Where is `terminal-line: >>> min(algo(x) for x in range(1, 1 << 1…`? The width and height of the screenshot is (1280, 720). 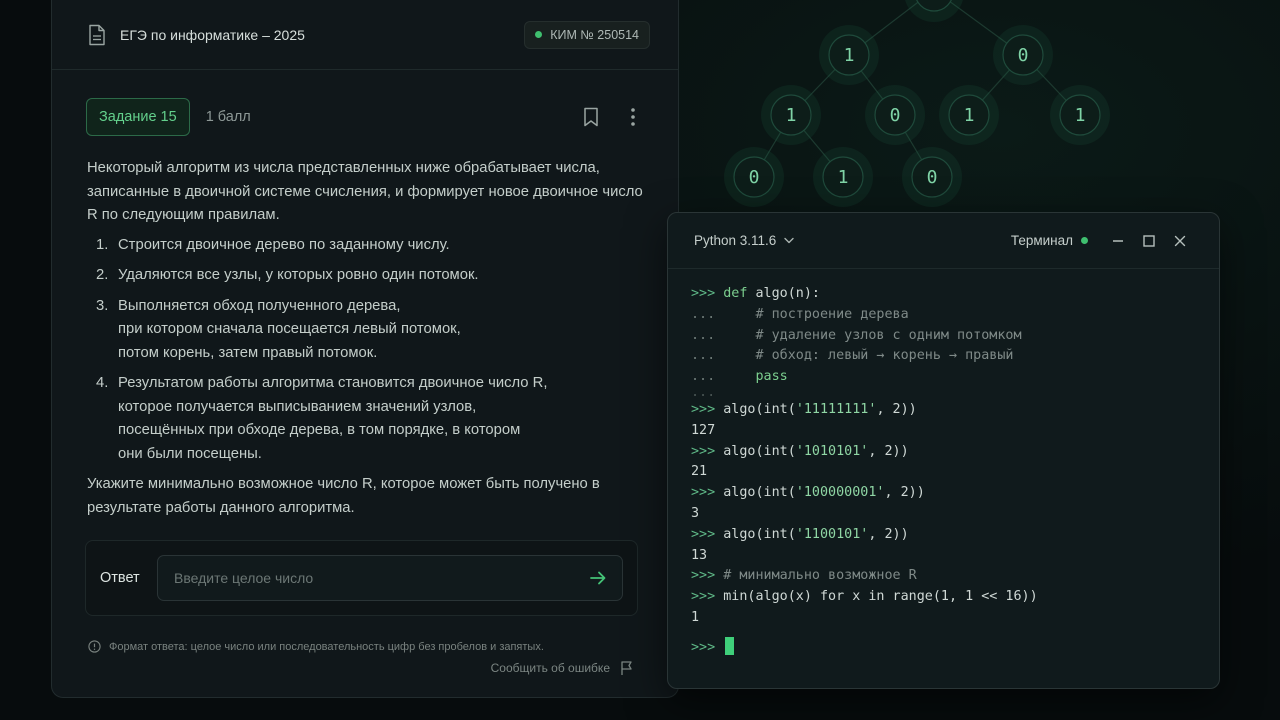
terminal-line: >>> min(algo(x) for x in range(1, 1 << 1… is located at coordinates (864, 597).